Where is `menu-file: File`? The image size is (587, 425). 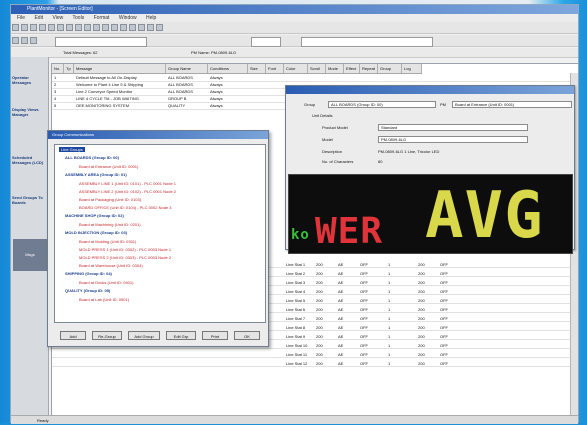
menu-file: File is located at coordinates (21, 18).